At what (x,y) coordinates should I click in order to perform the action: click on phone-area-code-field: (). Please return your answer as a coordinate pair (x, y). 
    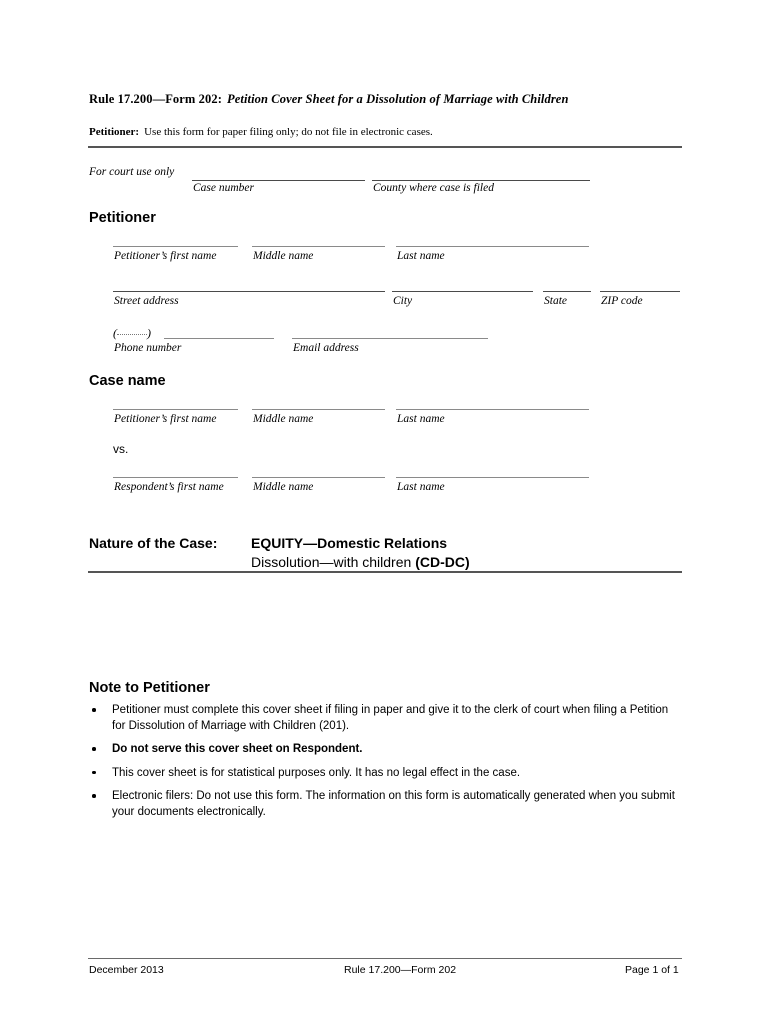
    Looking at the image, I should click on (132, 333).